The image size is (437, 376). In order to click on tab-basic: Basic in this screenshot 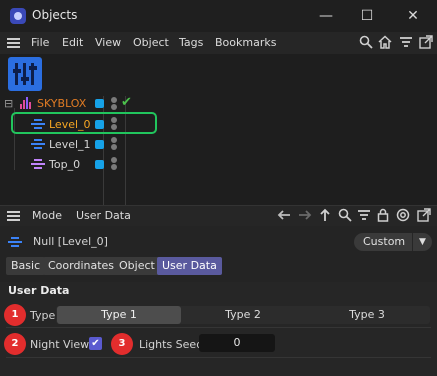, I will do `click(26, 266)`.